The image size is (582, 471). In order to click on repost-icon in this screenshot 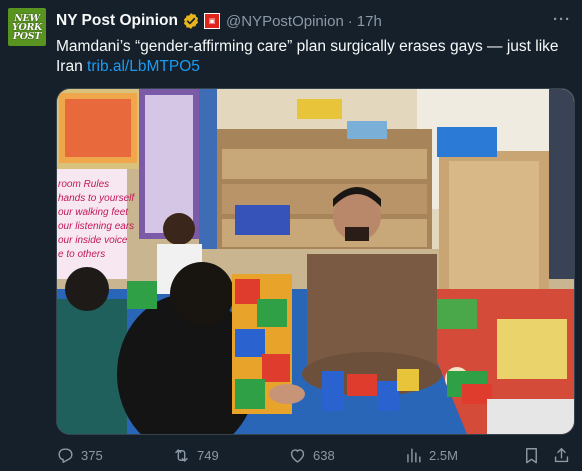, I will do `click(181, 455)`.